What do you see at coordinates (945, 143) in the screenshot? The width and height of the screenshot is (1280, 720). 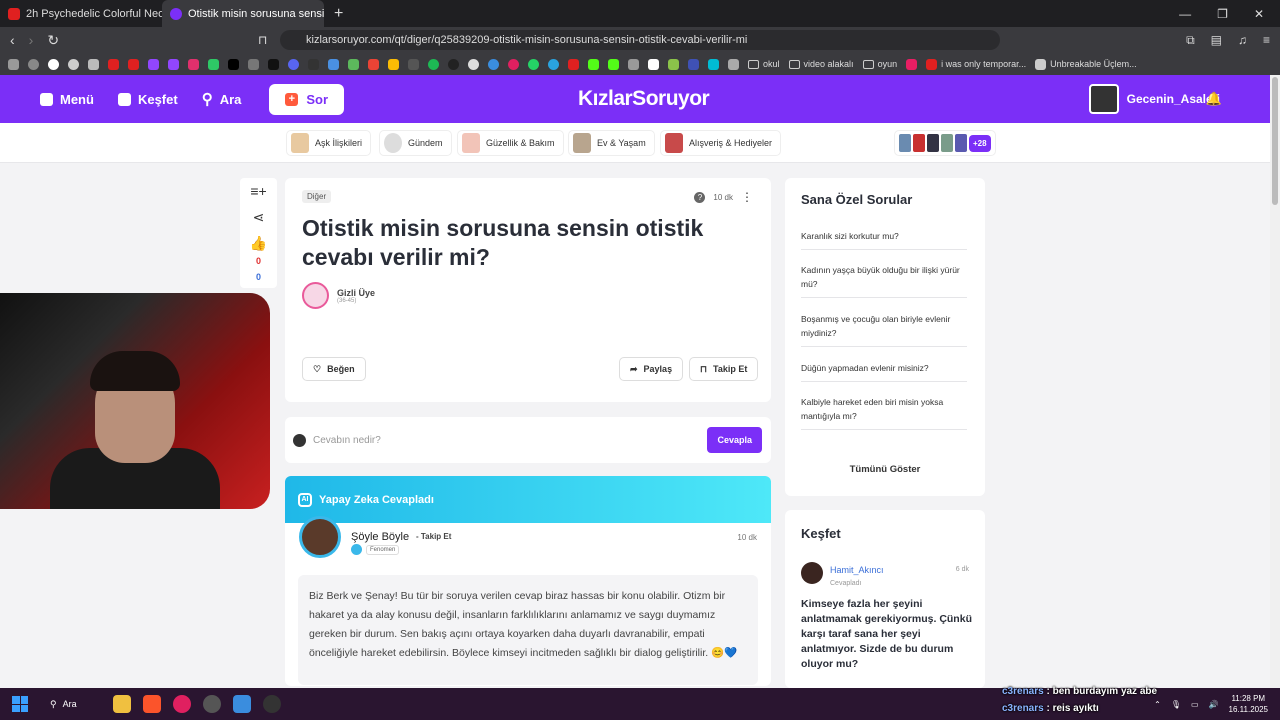 I see `more-categories: +28` at bounding box center [945, 143].